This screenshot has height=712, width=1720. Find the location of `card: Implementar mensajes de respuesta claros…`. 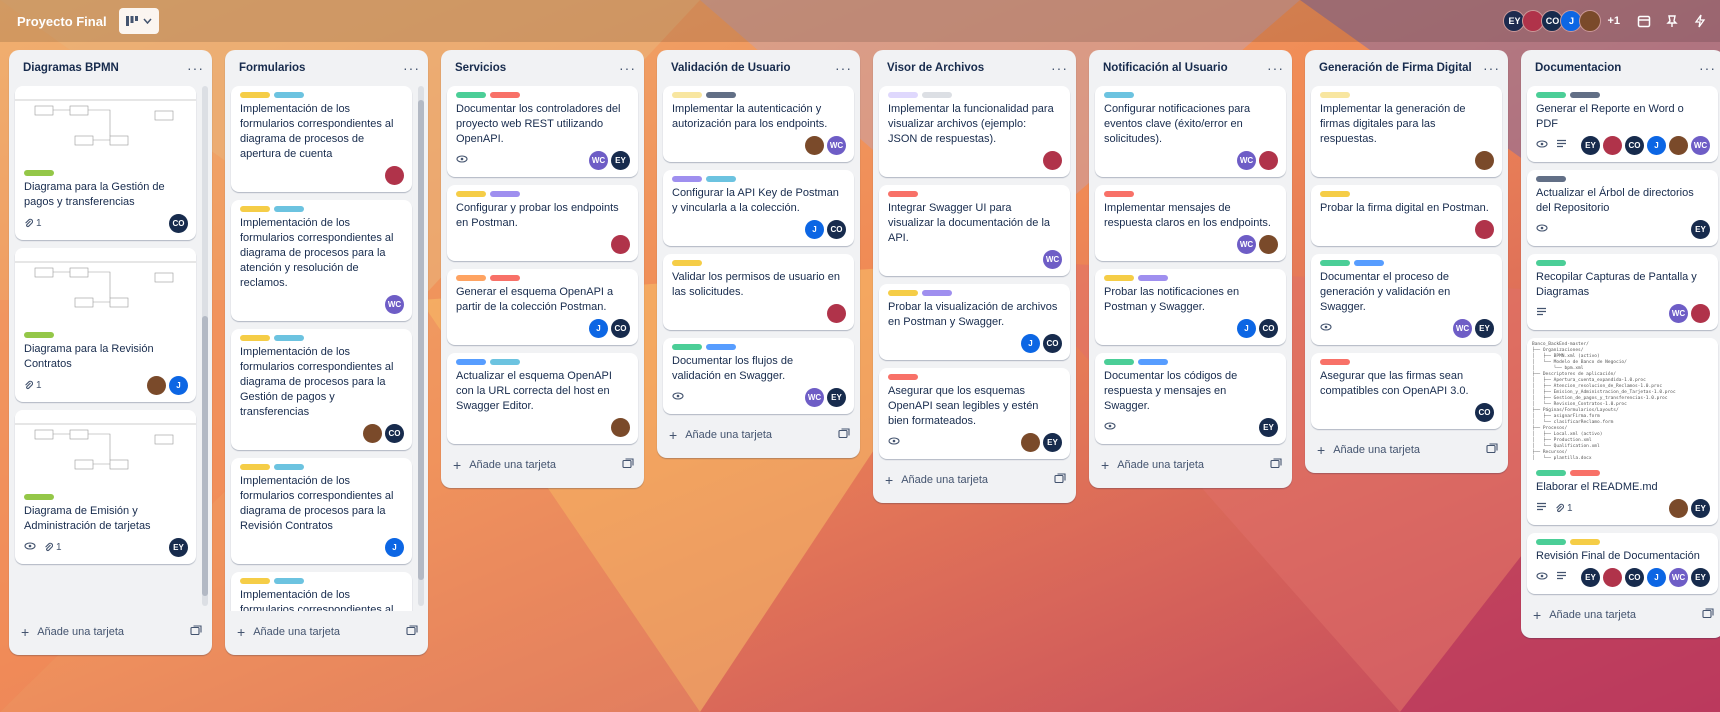

card: Implementar mensajes de respuesta claros… is located at coordinates (1190, 223).